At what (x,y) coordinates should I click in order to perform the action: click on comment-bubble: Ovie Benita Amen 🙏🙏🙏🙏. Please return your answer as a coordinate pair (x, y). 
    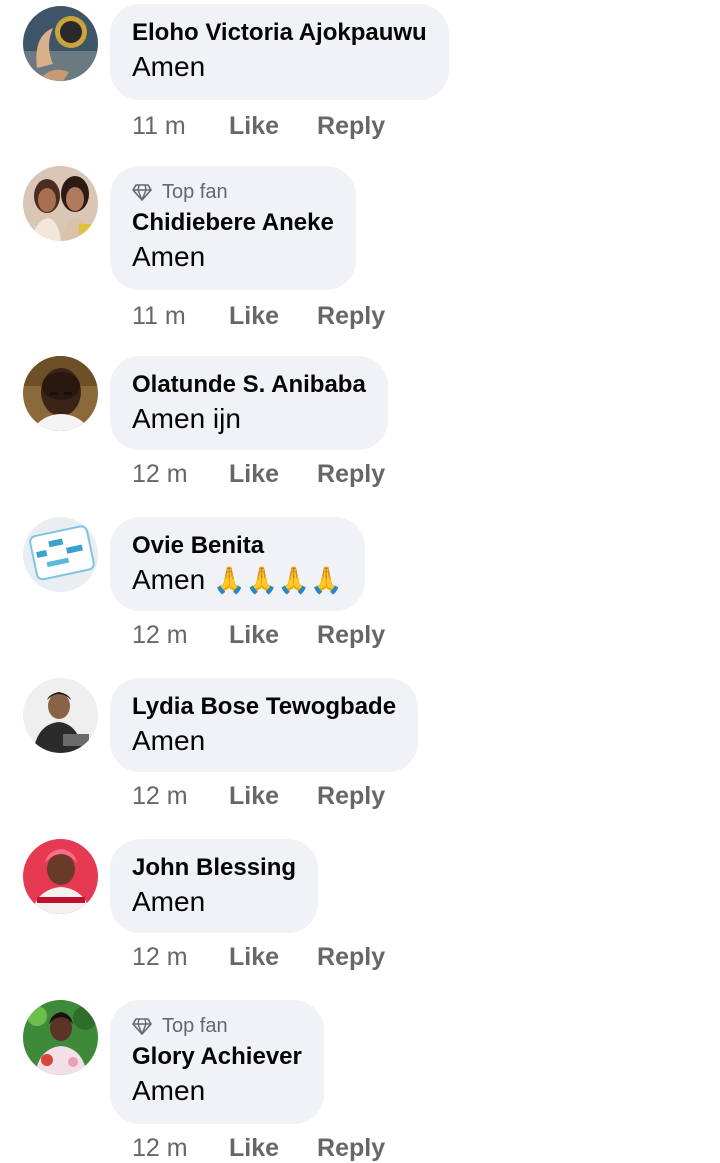
    Looking at the image, I should click on (237, 564).